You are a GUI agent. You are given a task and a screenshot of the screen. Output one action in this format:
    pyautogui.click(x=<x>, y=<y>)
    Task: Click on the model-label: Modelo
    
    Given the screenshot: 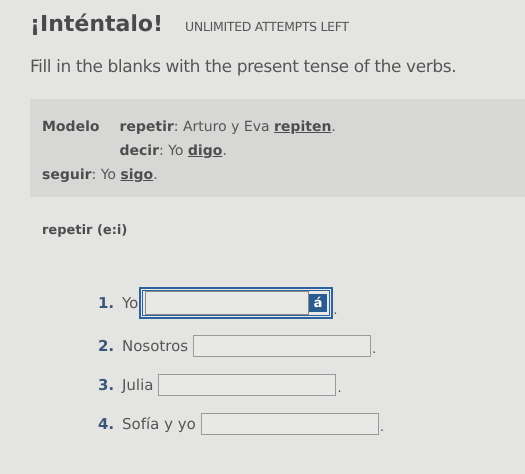 What is the action you would take?
    pyautogui.click(x=71, y=128)
    